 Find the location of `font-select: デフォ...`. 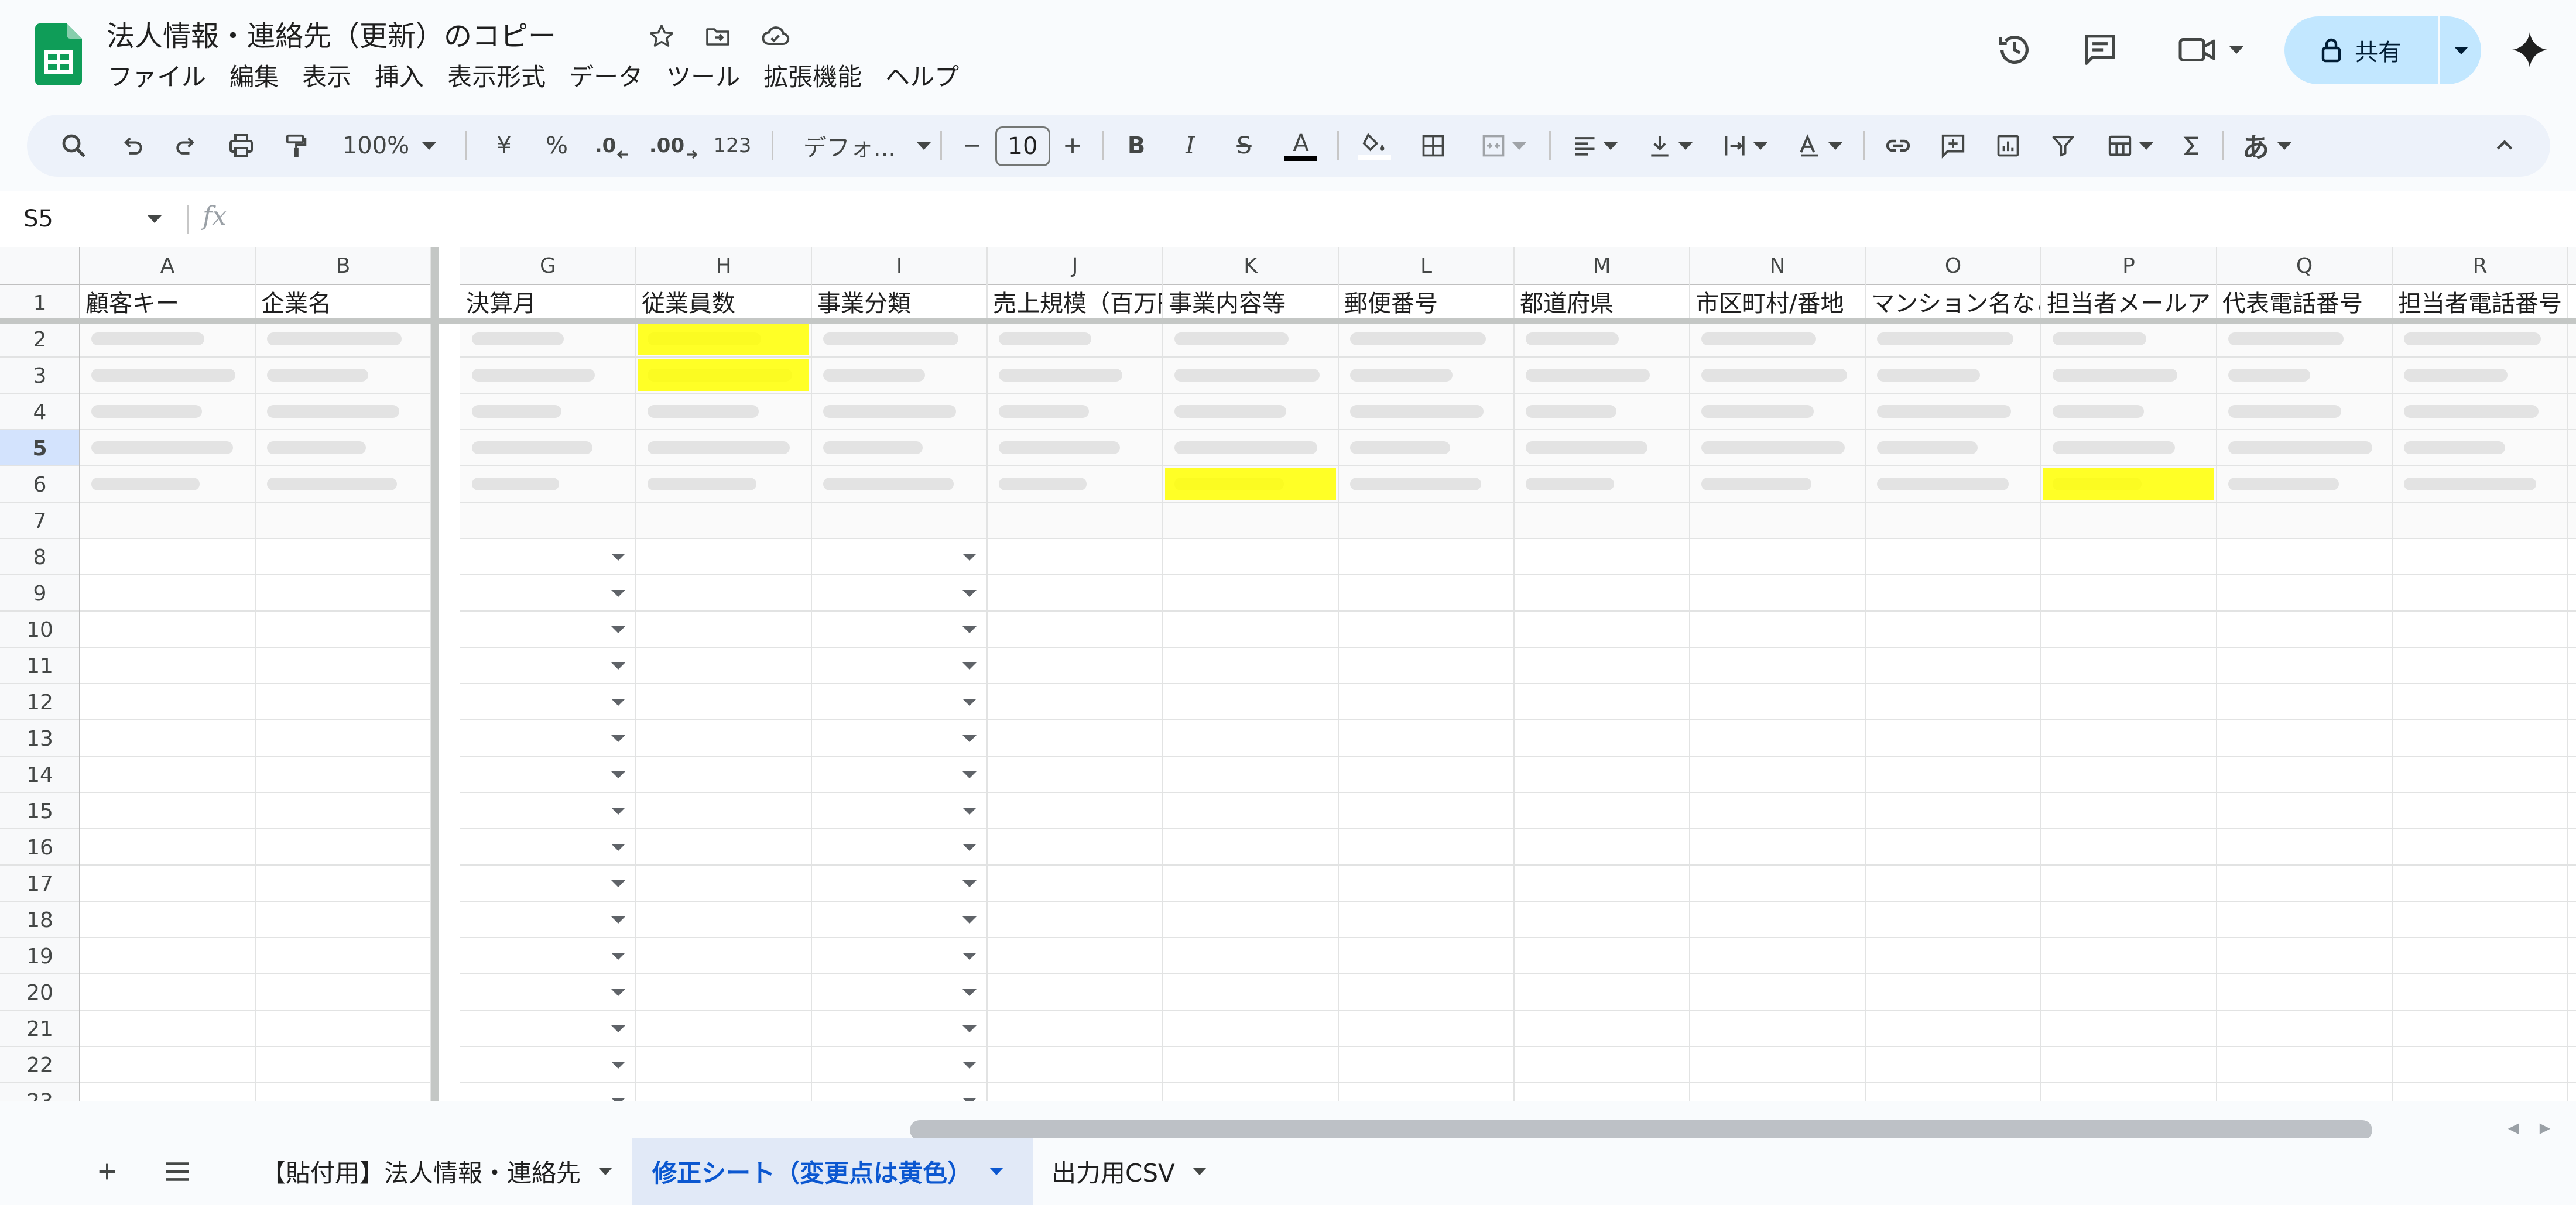

font-select: デフォ... is located at coordinates (867, 145).